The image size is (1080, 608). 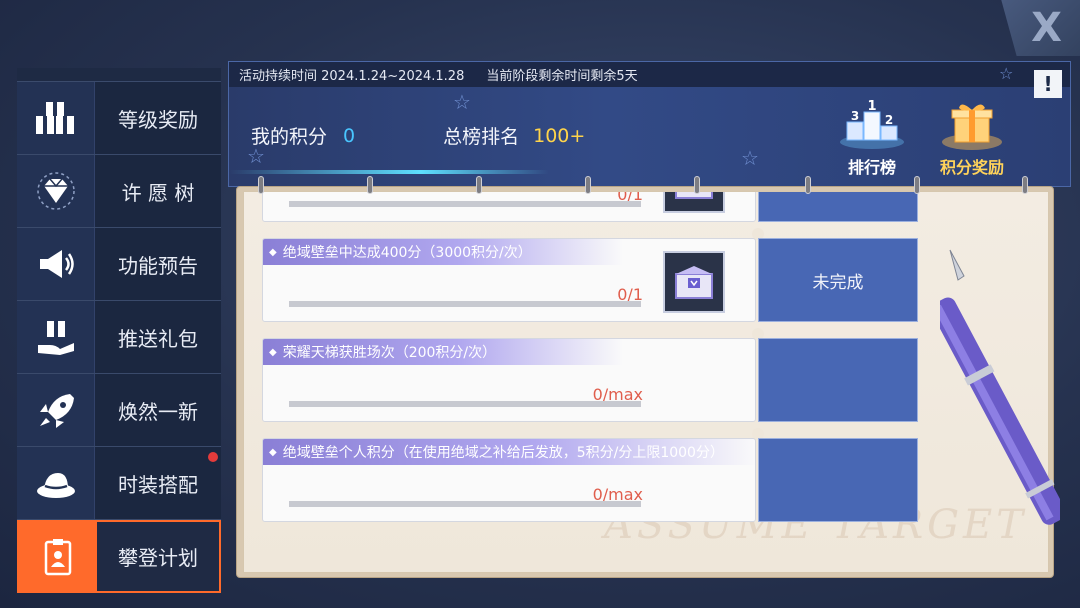 What do you see at coordinates (972, 127) in the screenshot?
I see `gift-box-icon` at bounding box center [972, 127].